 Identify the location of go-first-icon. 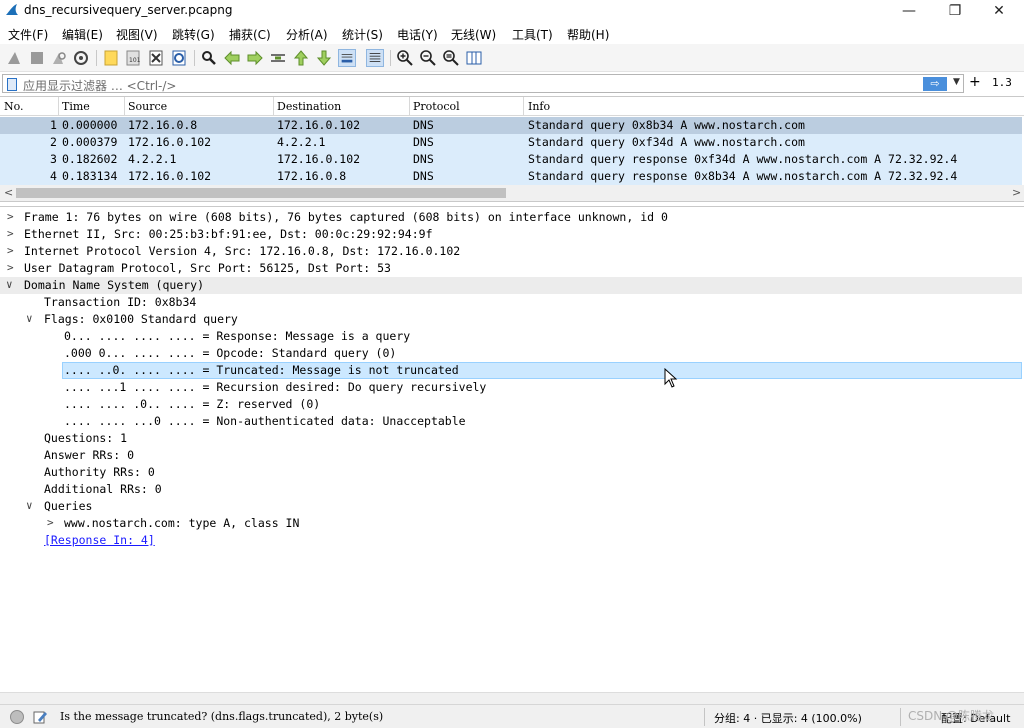
(301, 58).